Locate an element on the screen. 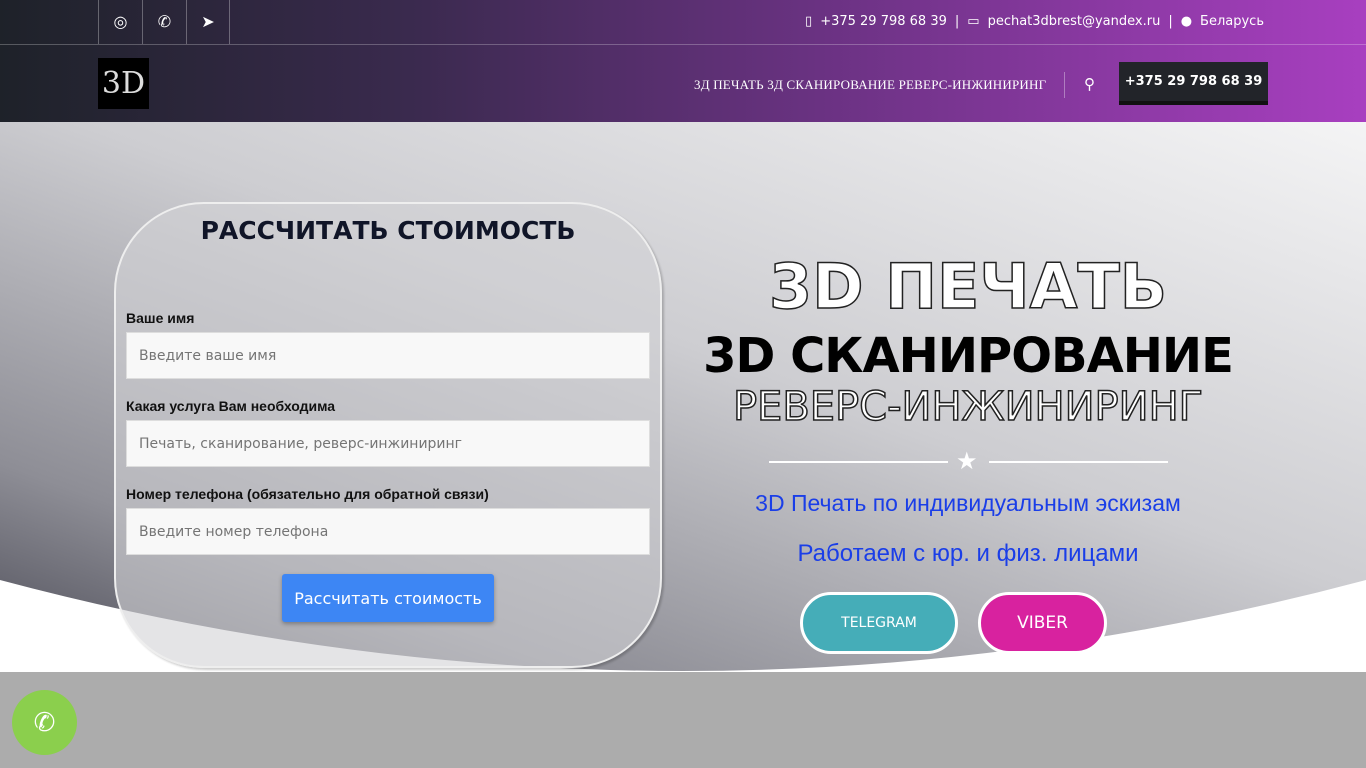 This screenshot has width=1366, height=768. telegram-button: TELEGRAM is located at coordinates (879, 623).